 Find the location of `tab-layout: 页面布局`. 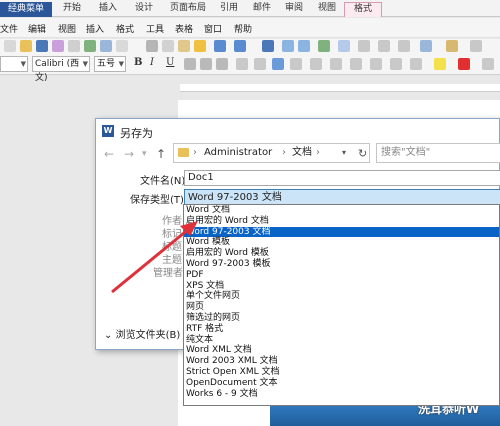

tab-layout: 页面布局 is located at coordinates (188, 9).